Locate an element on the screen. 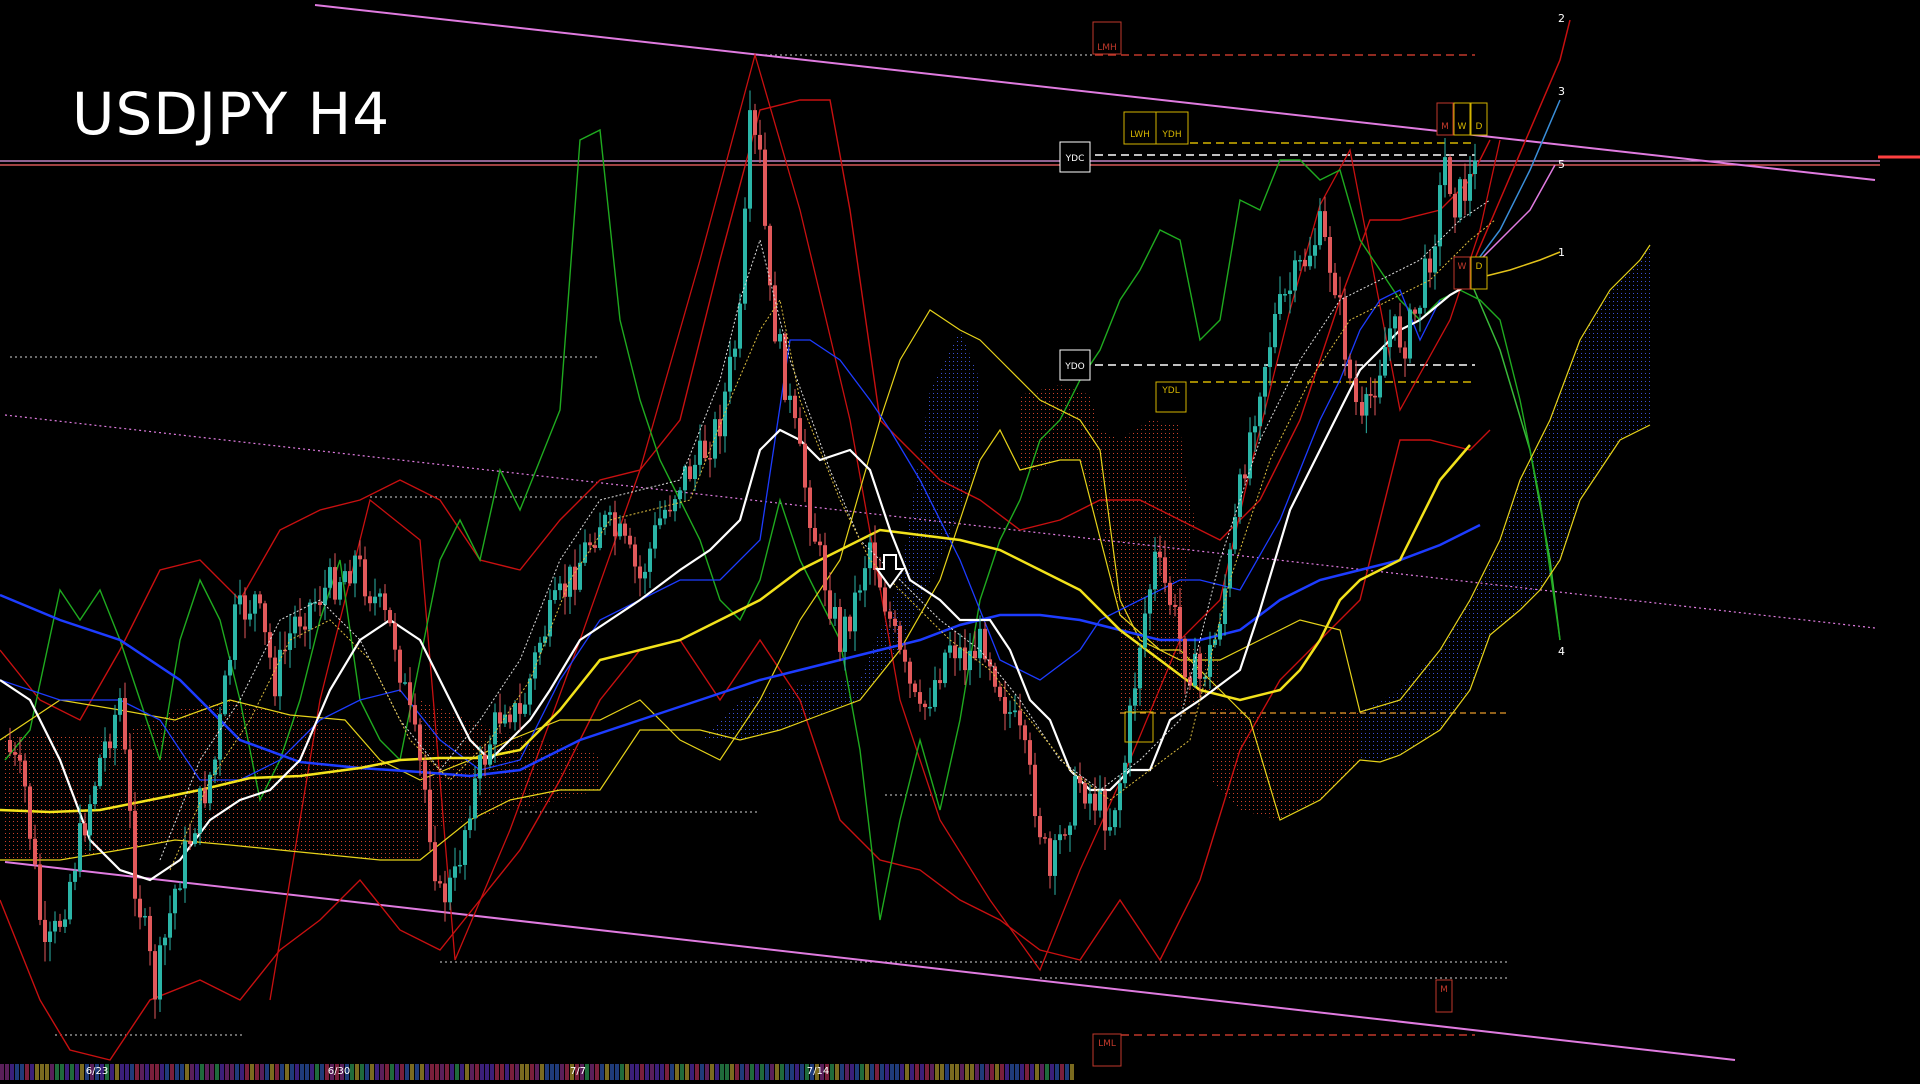  label-lml: LML is located at coordinates (1107, 1044).